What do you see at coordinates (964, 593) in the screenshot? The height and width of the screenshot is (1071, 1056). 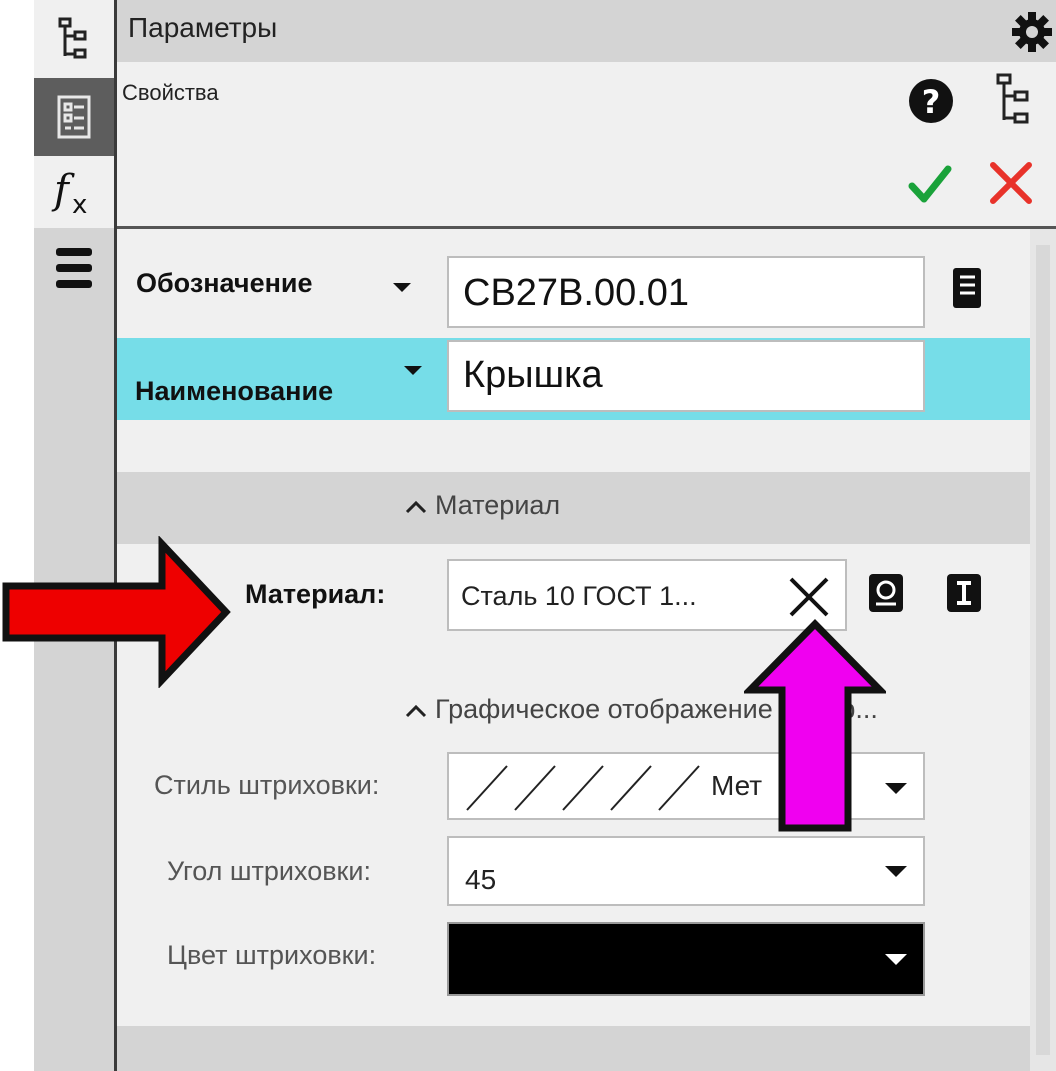 I see `material-properties-icon` at bounding box center [964, 593].